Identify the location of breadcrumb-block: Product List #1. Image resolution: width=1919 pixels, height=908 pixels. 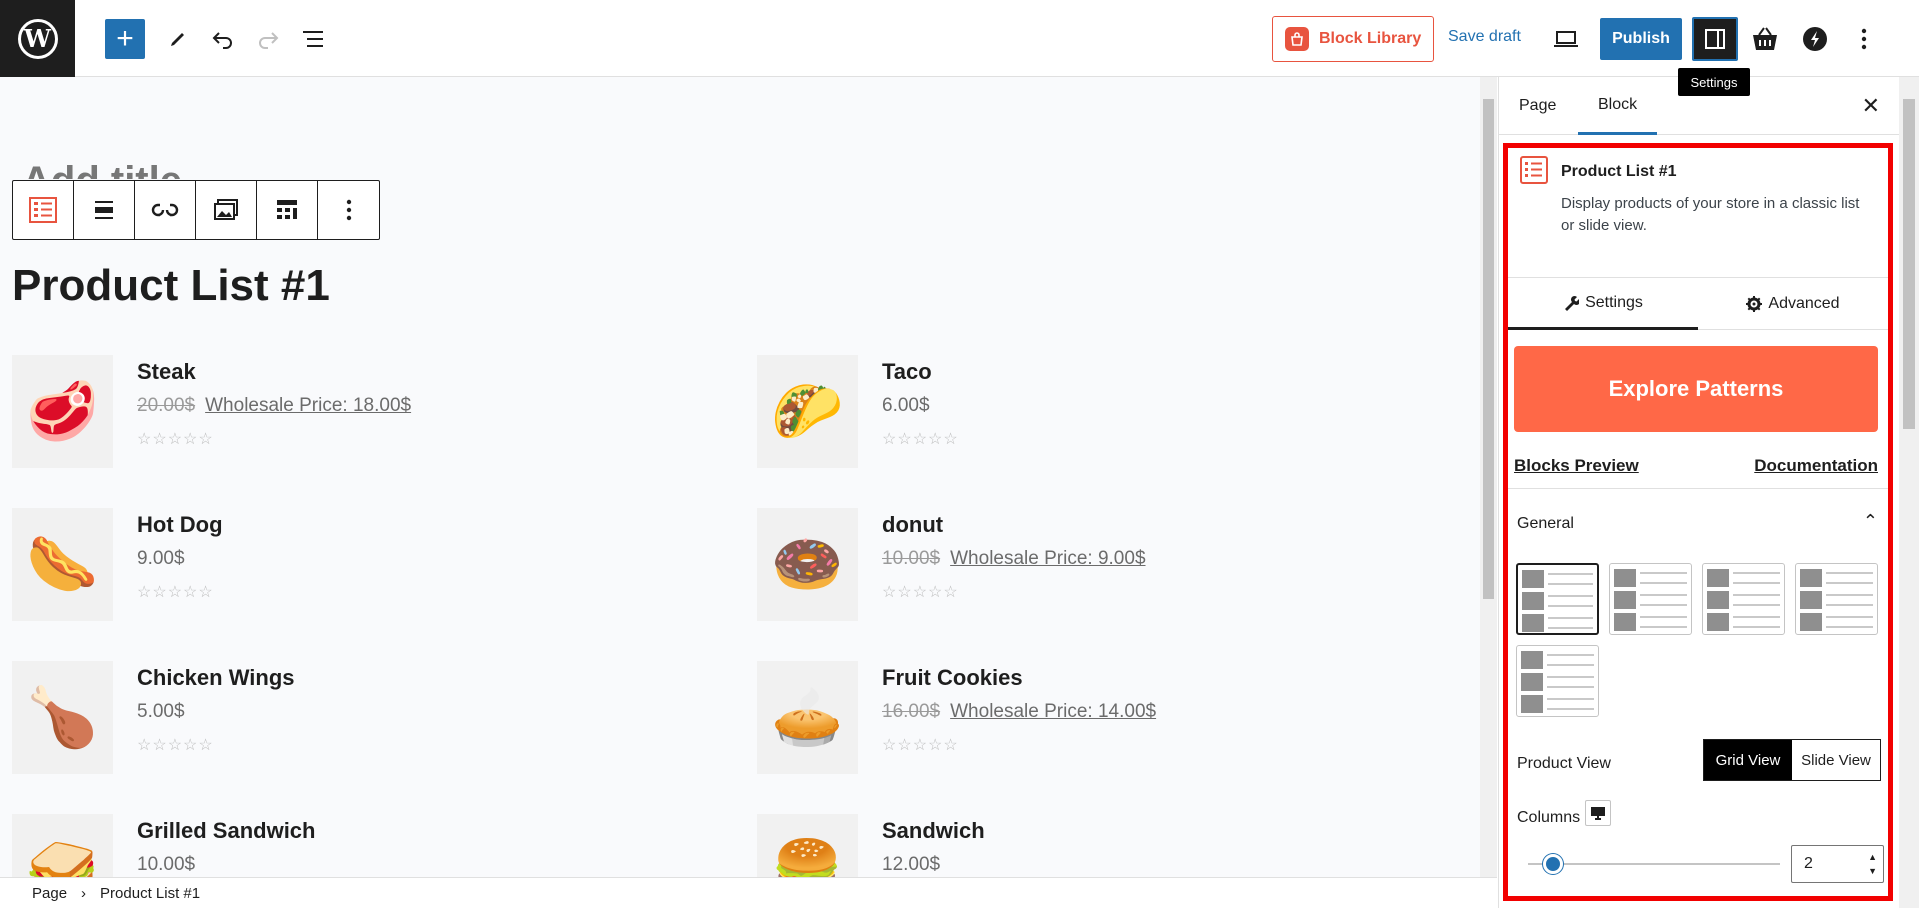
(150, 893).